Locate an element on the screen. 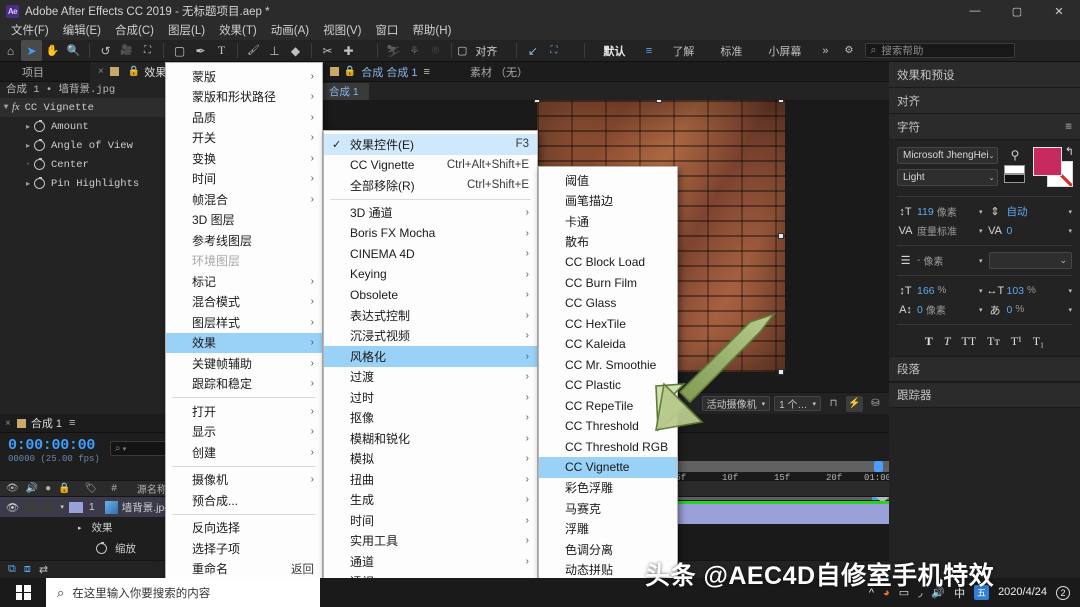 The width and height of the screenshot is (1080, 607). fast-previews-icon: ⚡ is located at coordinates (854, 403).